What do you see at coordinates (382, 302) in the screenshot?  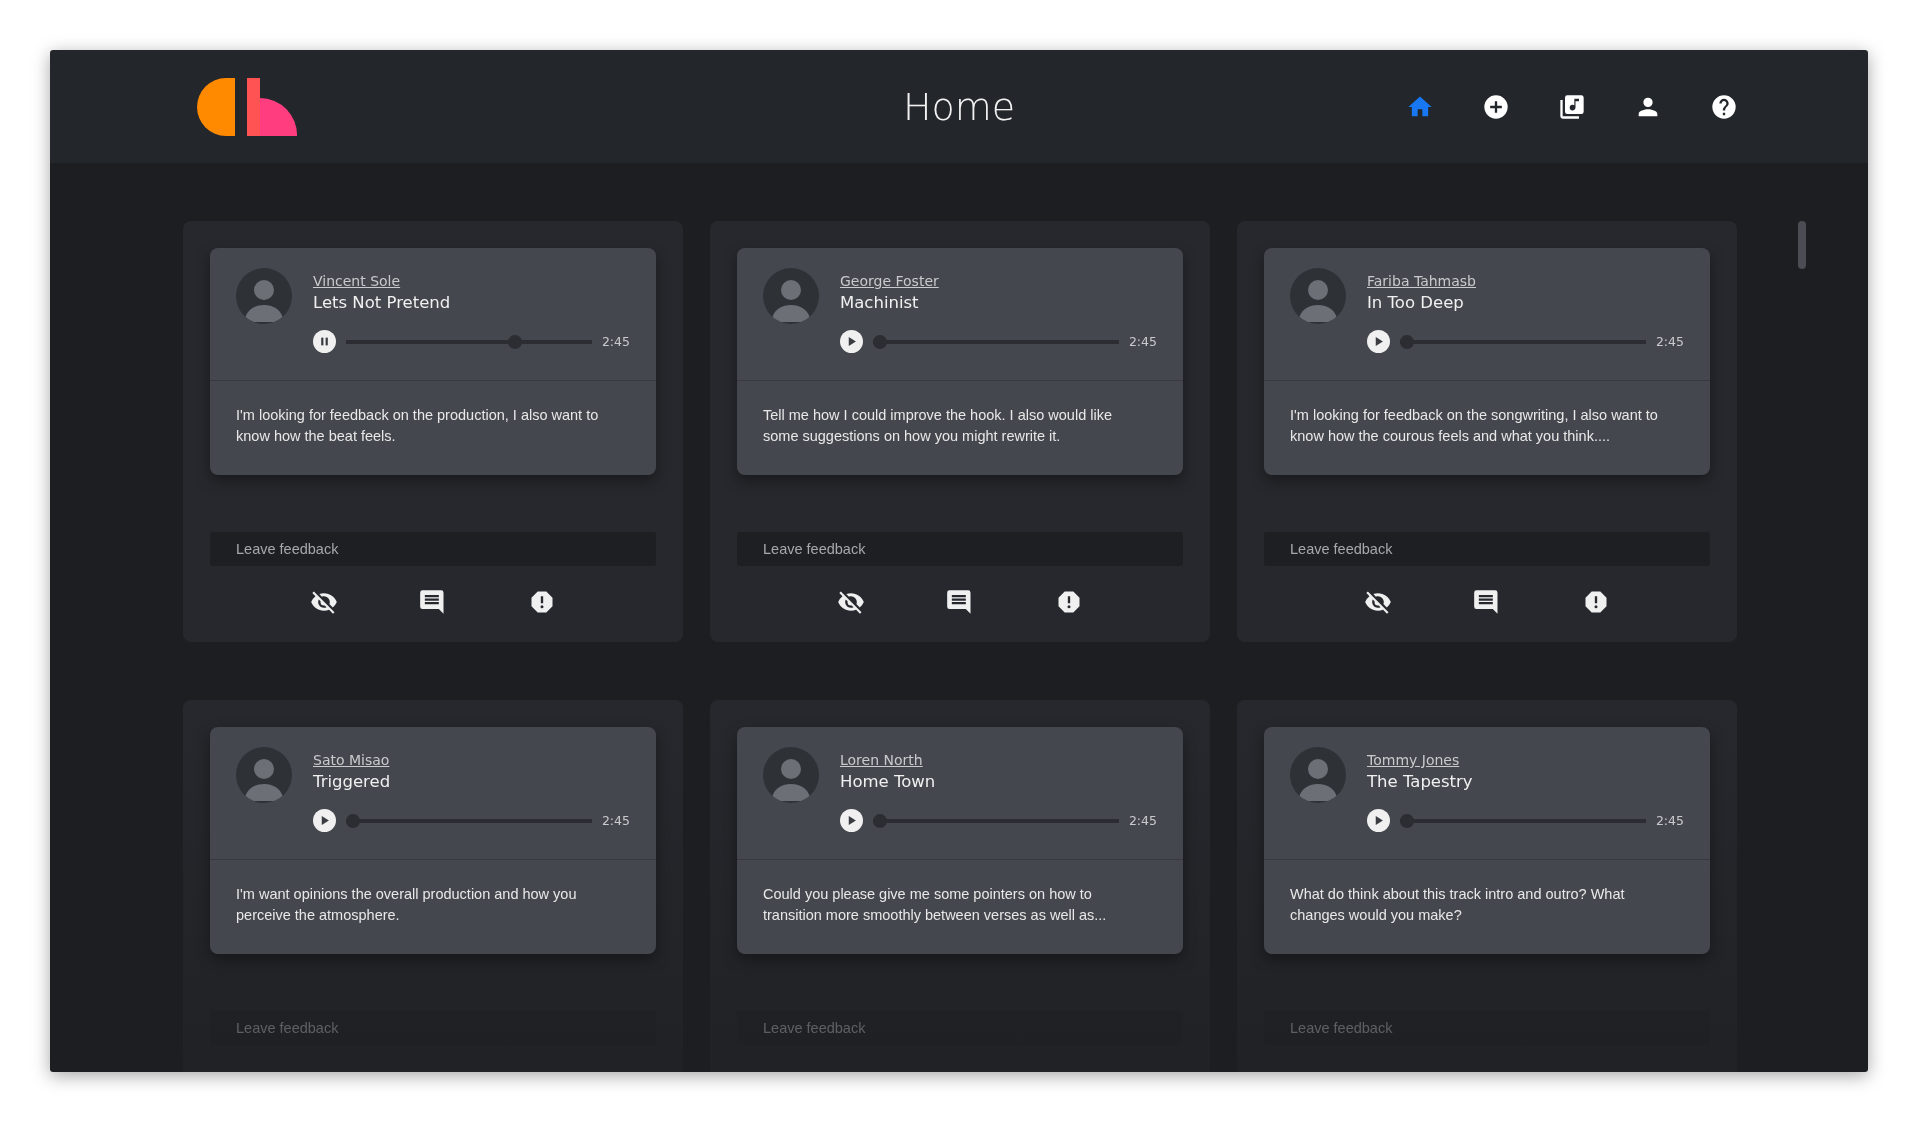 I see `track-title: Lets Not Pretend` at bounding box center [382, 302].